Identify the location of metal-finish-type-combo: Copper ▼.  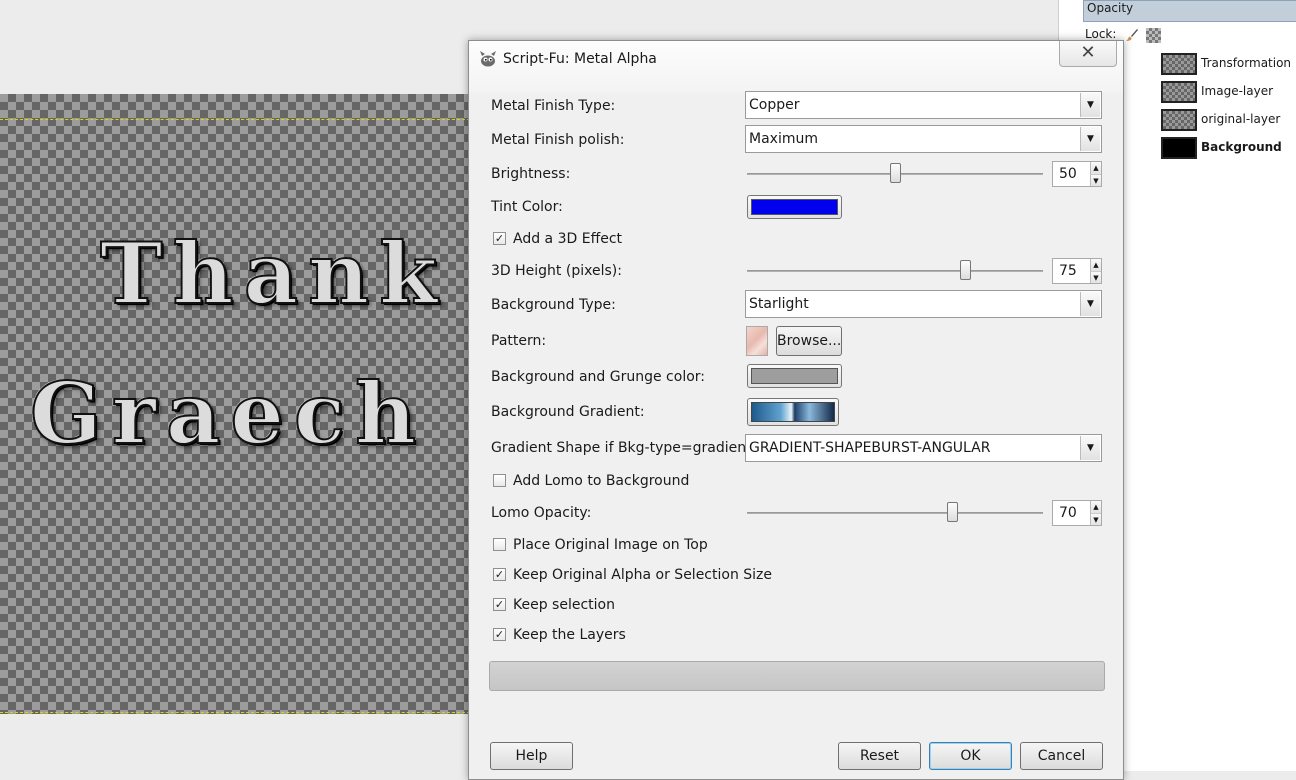
(923, 105).